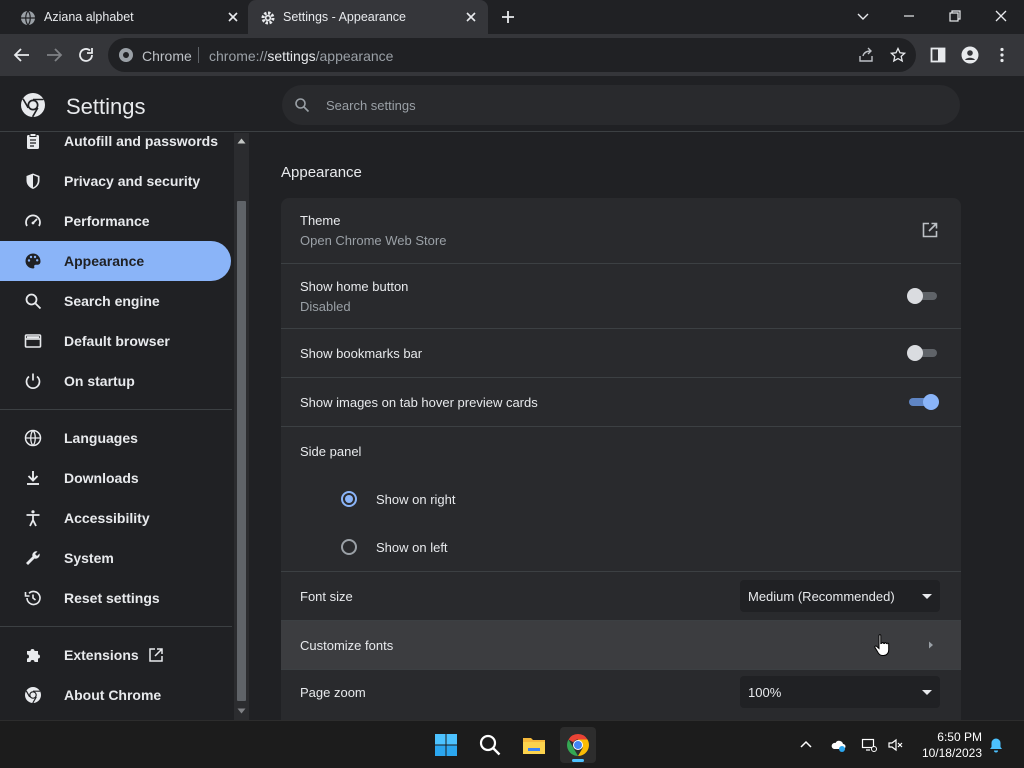 The height and width of the screenshot is (768, 1024). What do you see at coordinates (116, 409) in the screenshot?
I see `sidebar-divider` at bounding box center [116, 409].